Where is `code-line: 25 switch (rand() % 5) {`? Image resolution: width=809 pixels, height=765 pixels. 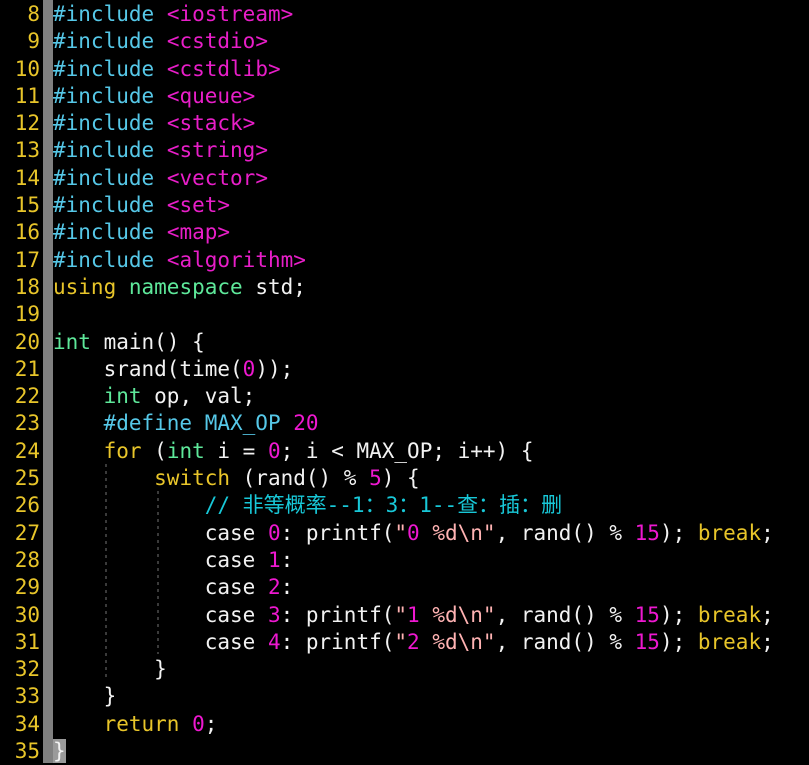
code-line: 25 switch (rand() % 5) { is located at coordinates (404, 478).